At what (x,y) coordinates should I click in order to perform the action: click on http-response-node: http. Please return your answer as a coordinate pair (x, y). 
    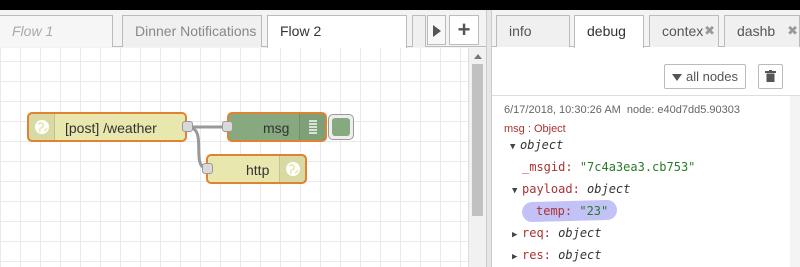
    Looking at the image, I should click on (256, 169).